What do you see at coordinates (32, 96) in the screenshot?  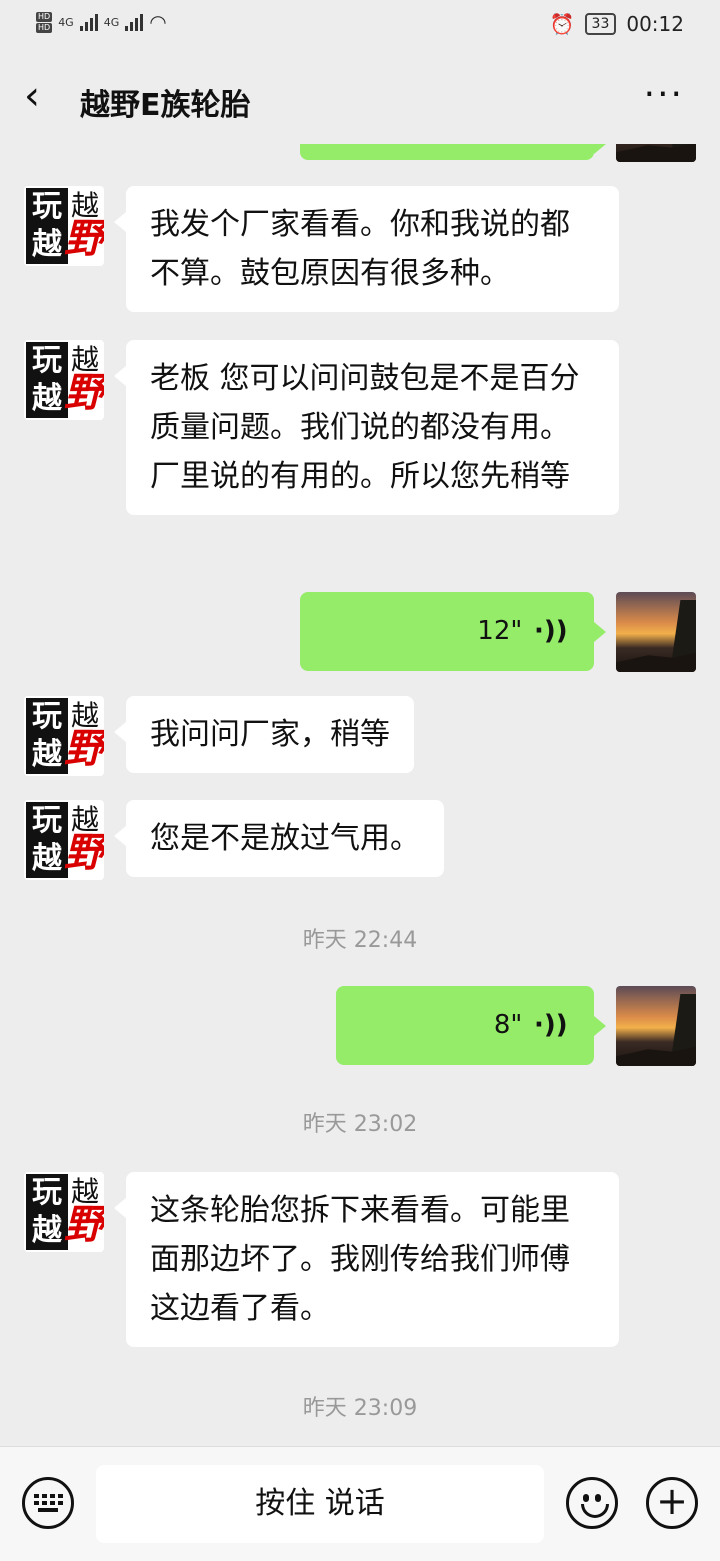 I see `chevron-left-icon: ‹` at bounding box center [32, 96].